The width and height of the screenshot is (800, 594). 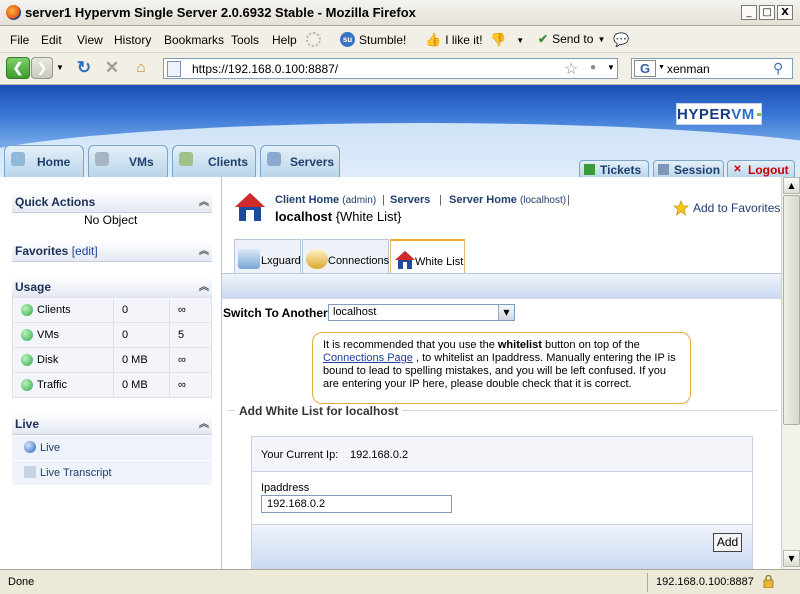 I want to click on stop-button: ✕, so click(x=112, y=68).